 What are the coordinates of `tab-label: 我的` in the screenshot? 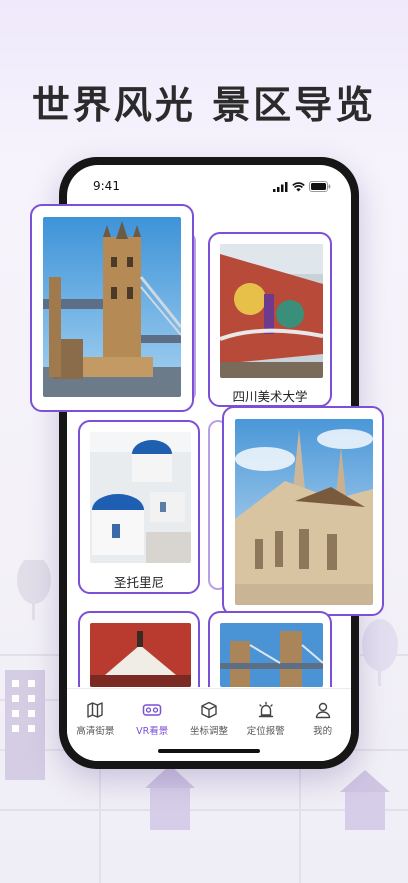 It's located at (323, 731).